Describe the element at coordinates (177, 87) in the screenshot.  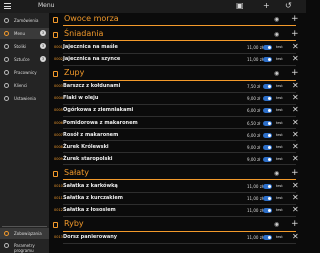
I see `list-item: 0003 Barszcz z kołdunami 7,50 zł test ✕` at that location.